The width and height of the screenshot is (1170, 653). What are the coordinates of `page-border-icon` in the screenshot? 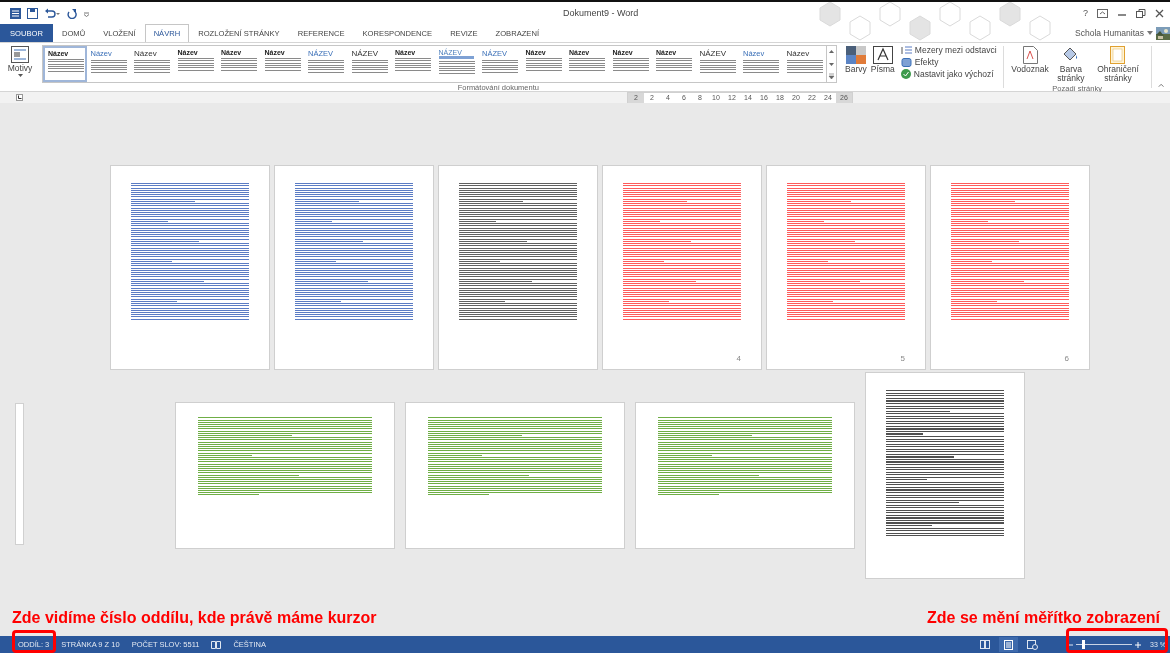 It's located at (1118, 55).